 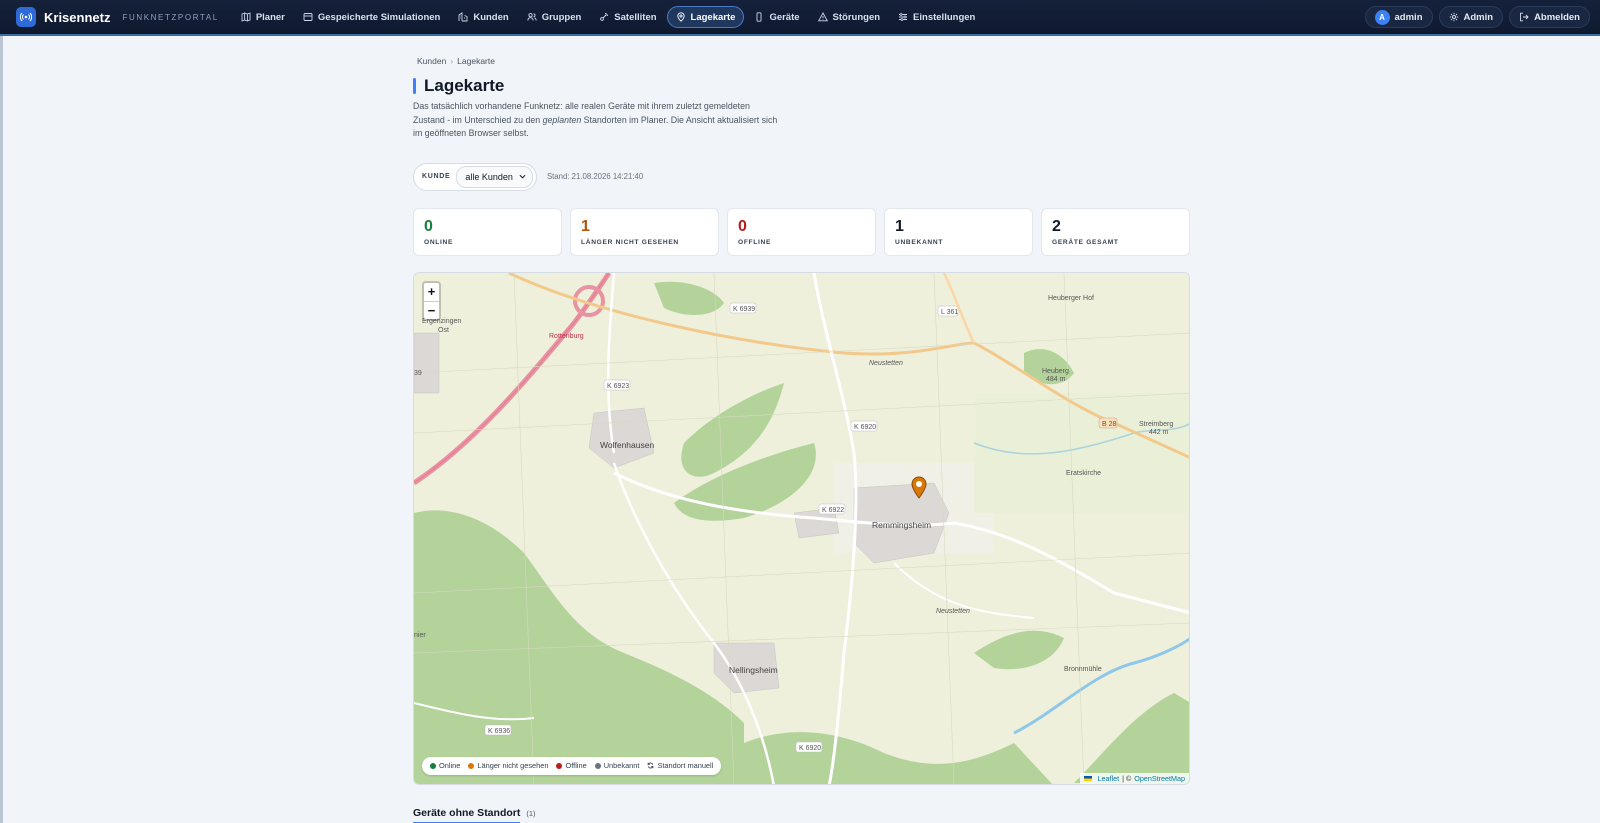 What do you see at coordinates (685, 765) in the screenshot?
I see `legend-label: Standort manuell` at bounding box center [685, 765].